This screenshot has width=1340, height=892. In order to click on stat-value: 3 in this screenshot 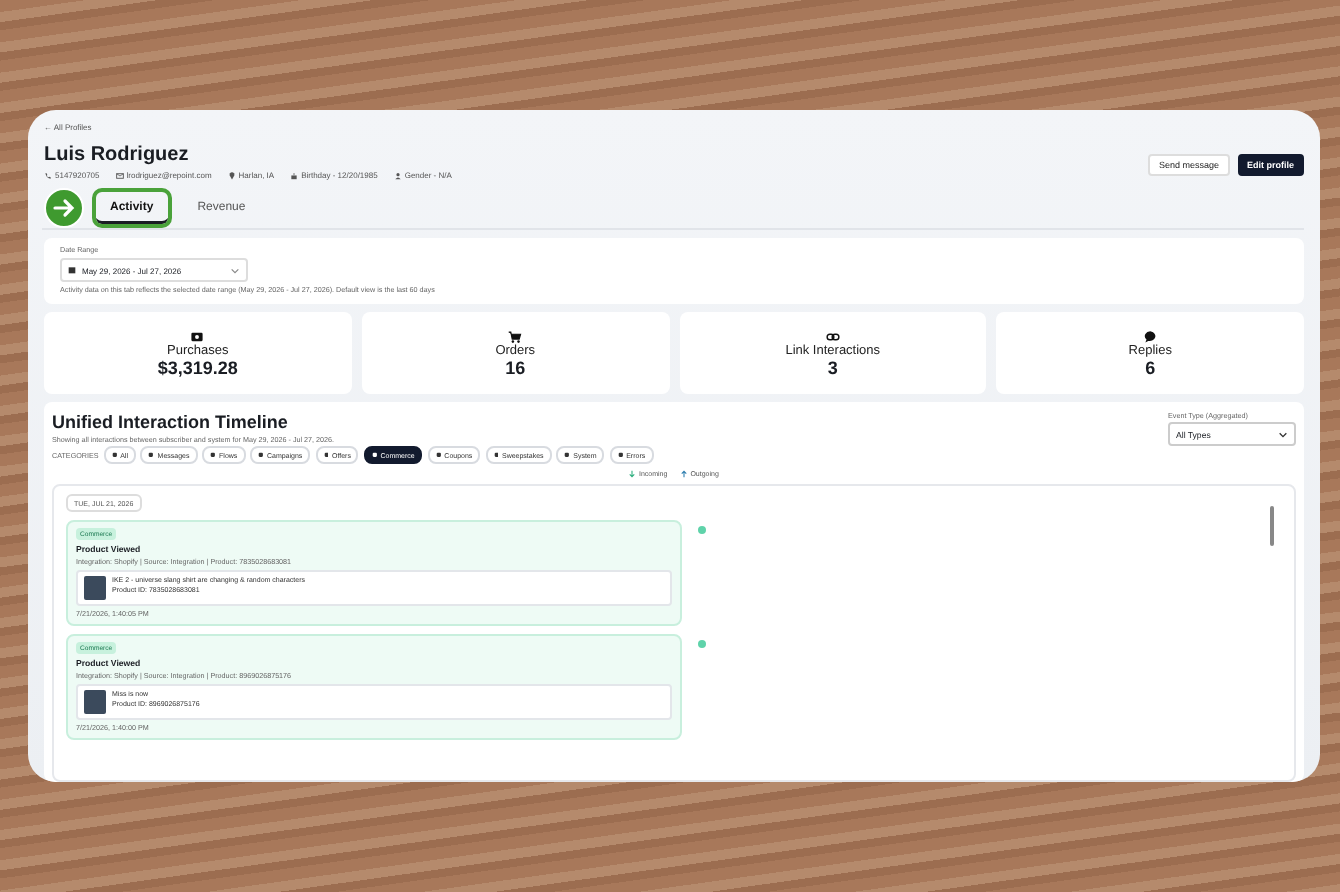, I will do `click(832, 367)`.